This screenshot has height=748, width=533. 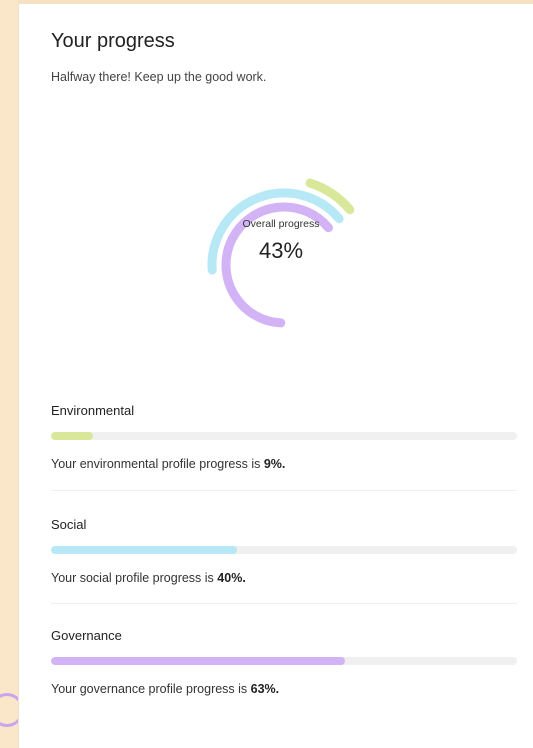 What do you see at coordinates (157, 464) in the screenshot?
I see `description-text: Your environmental profile progress is` at bounding box center [157, 464].